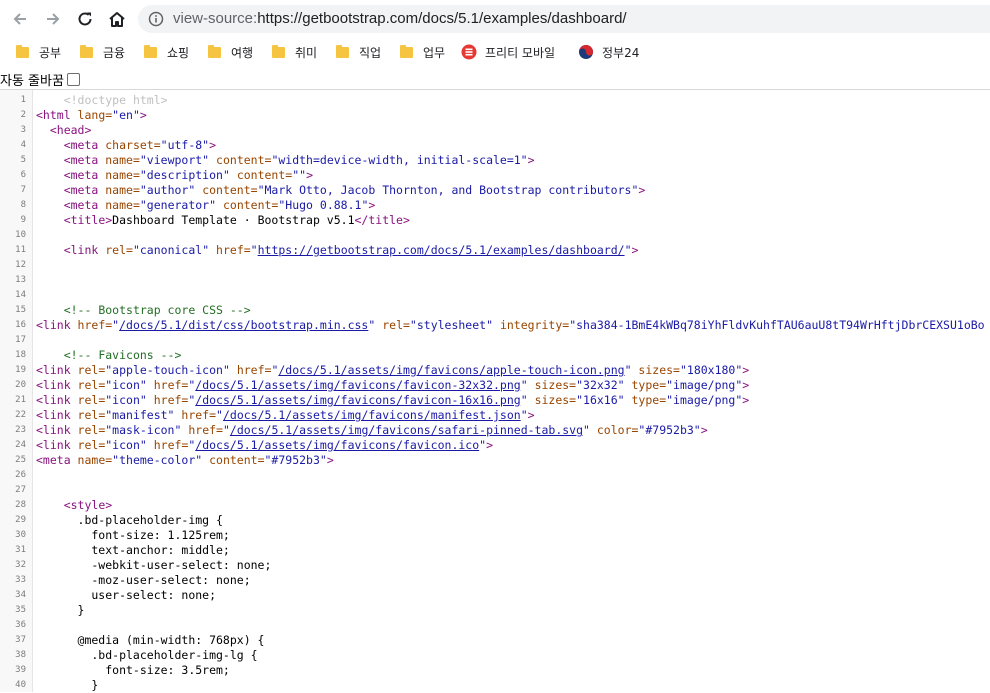 The height and width of the screenshot is (693, 990). What do you see at coordinates (495, 340) in the screenshot?
I see `source-line: 17` at bounding box center [495, 340].